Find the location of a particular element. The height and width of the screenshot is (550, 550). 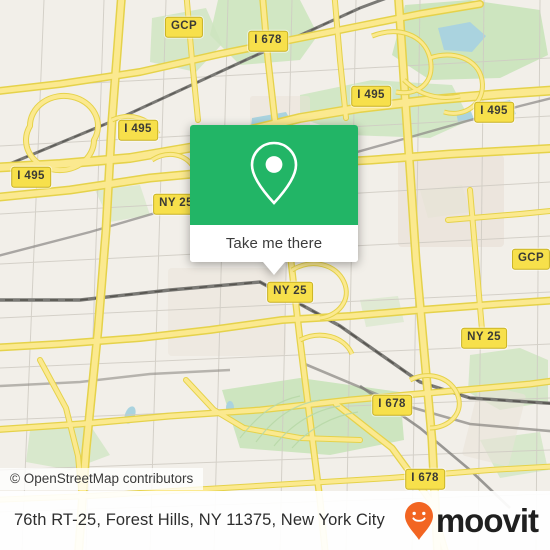

moovit-logo: moovit is located at coordinates (471, 521).